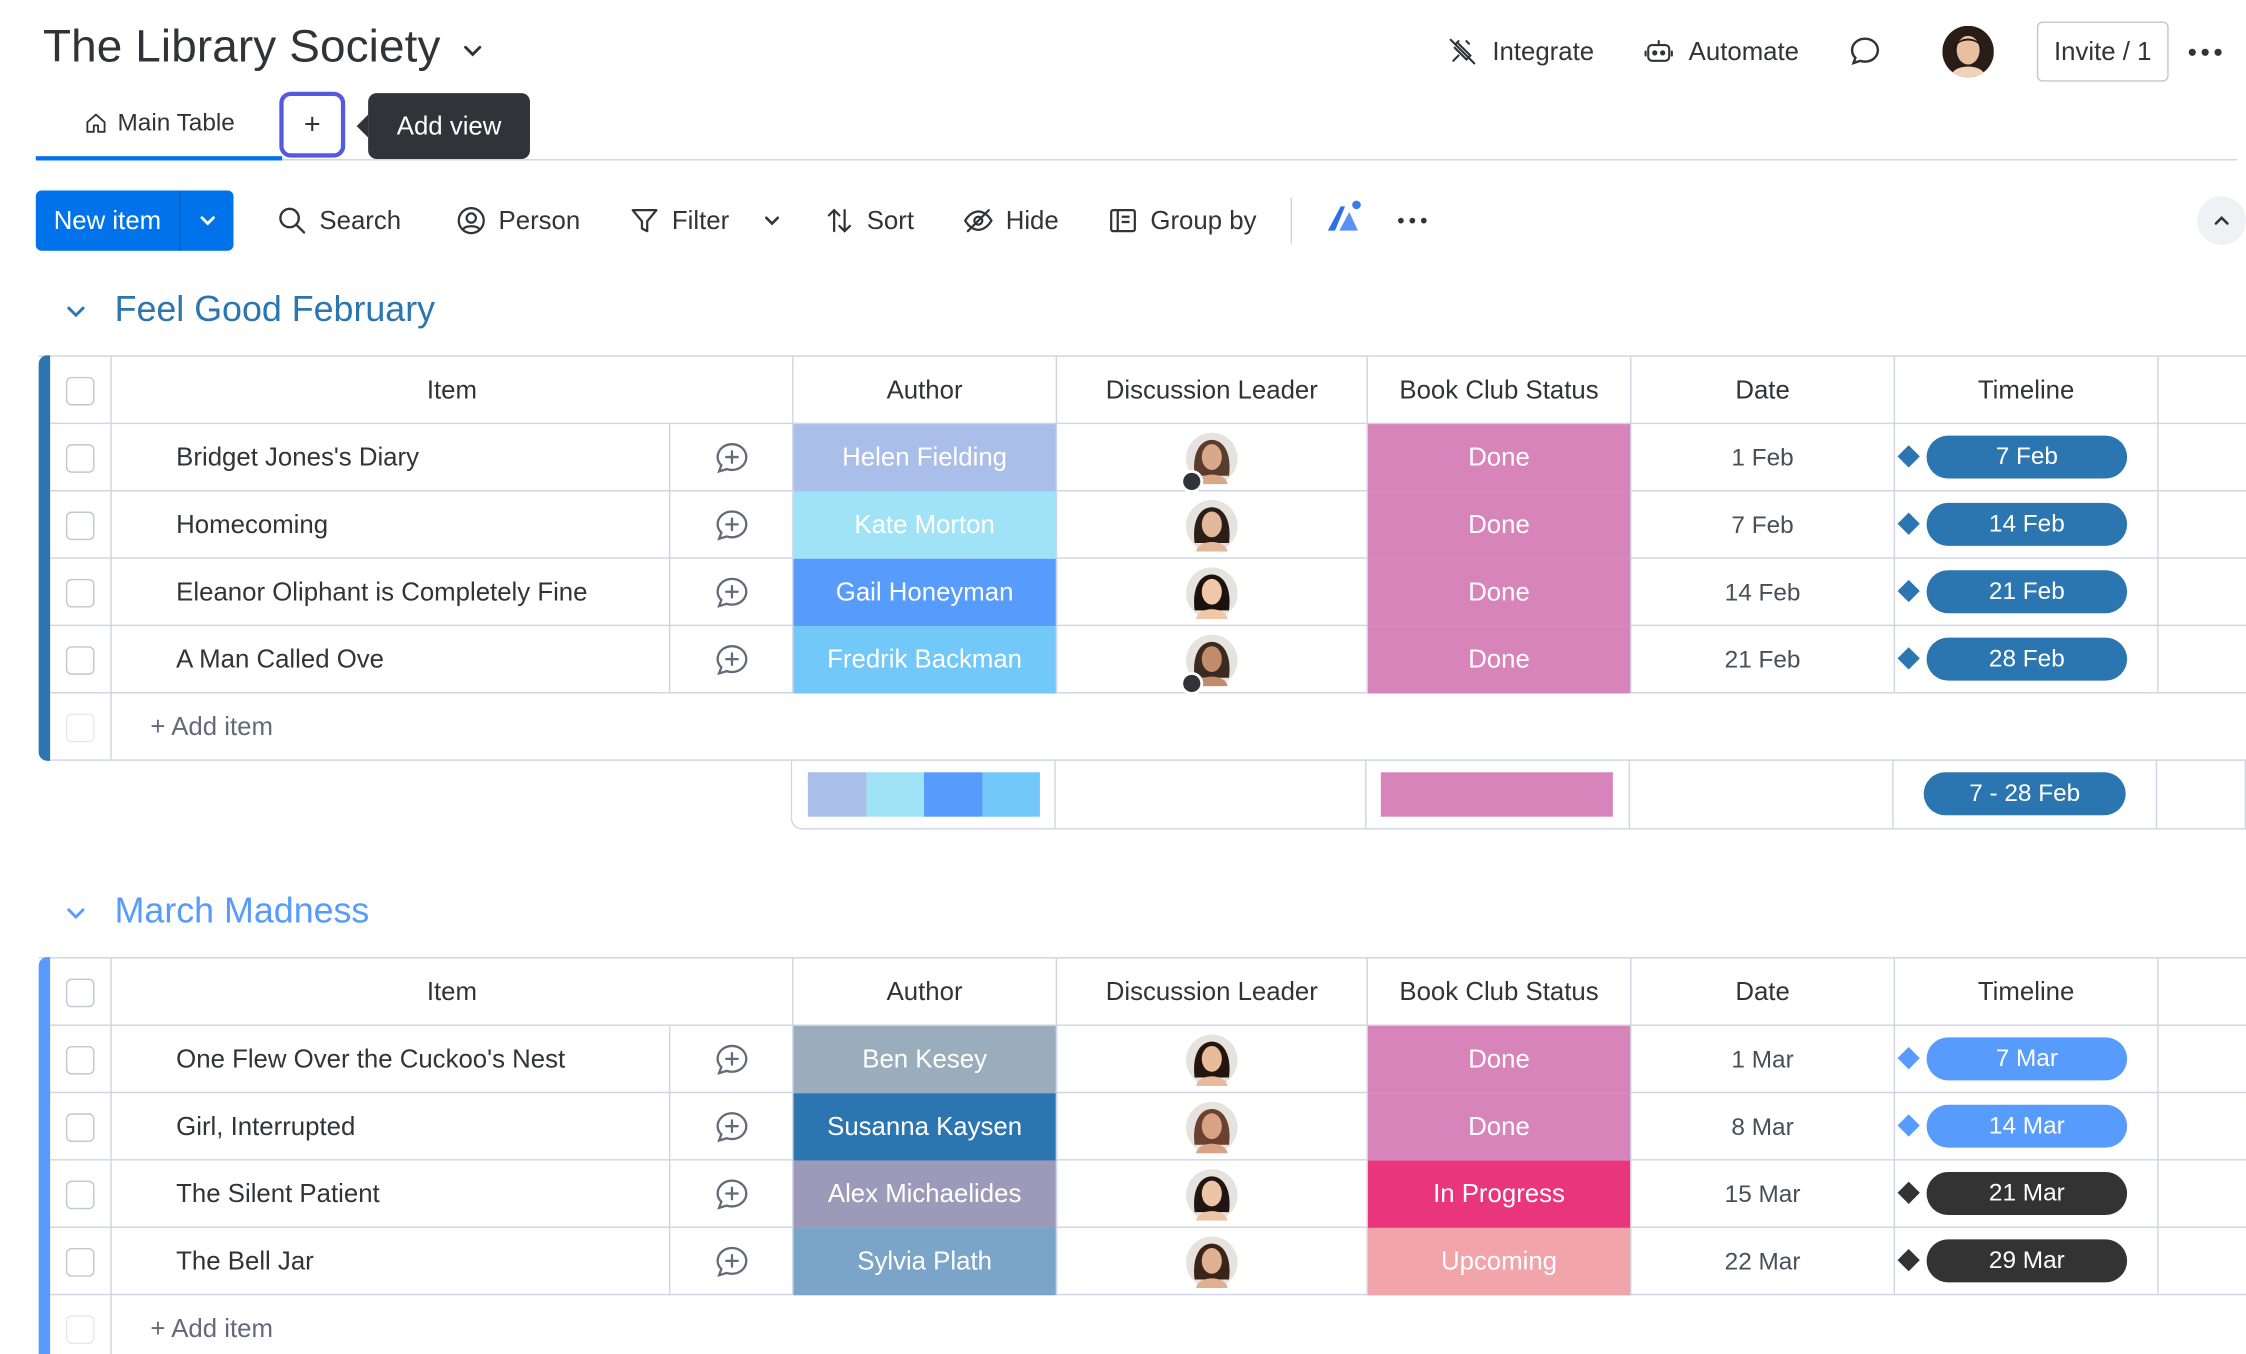  Describe the element at coordinates (1500, 992) in the screenshot. I see `column-header-status: Book Club Status` at that location.